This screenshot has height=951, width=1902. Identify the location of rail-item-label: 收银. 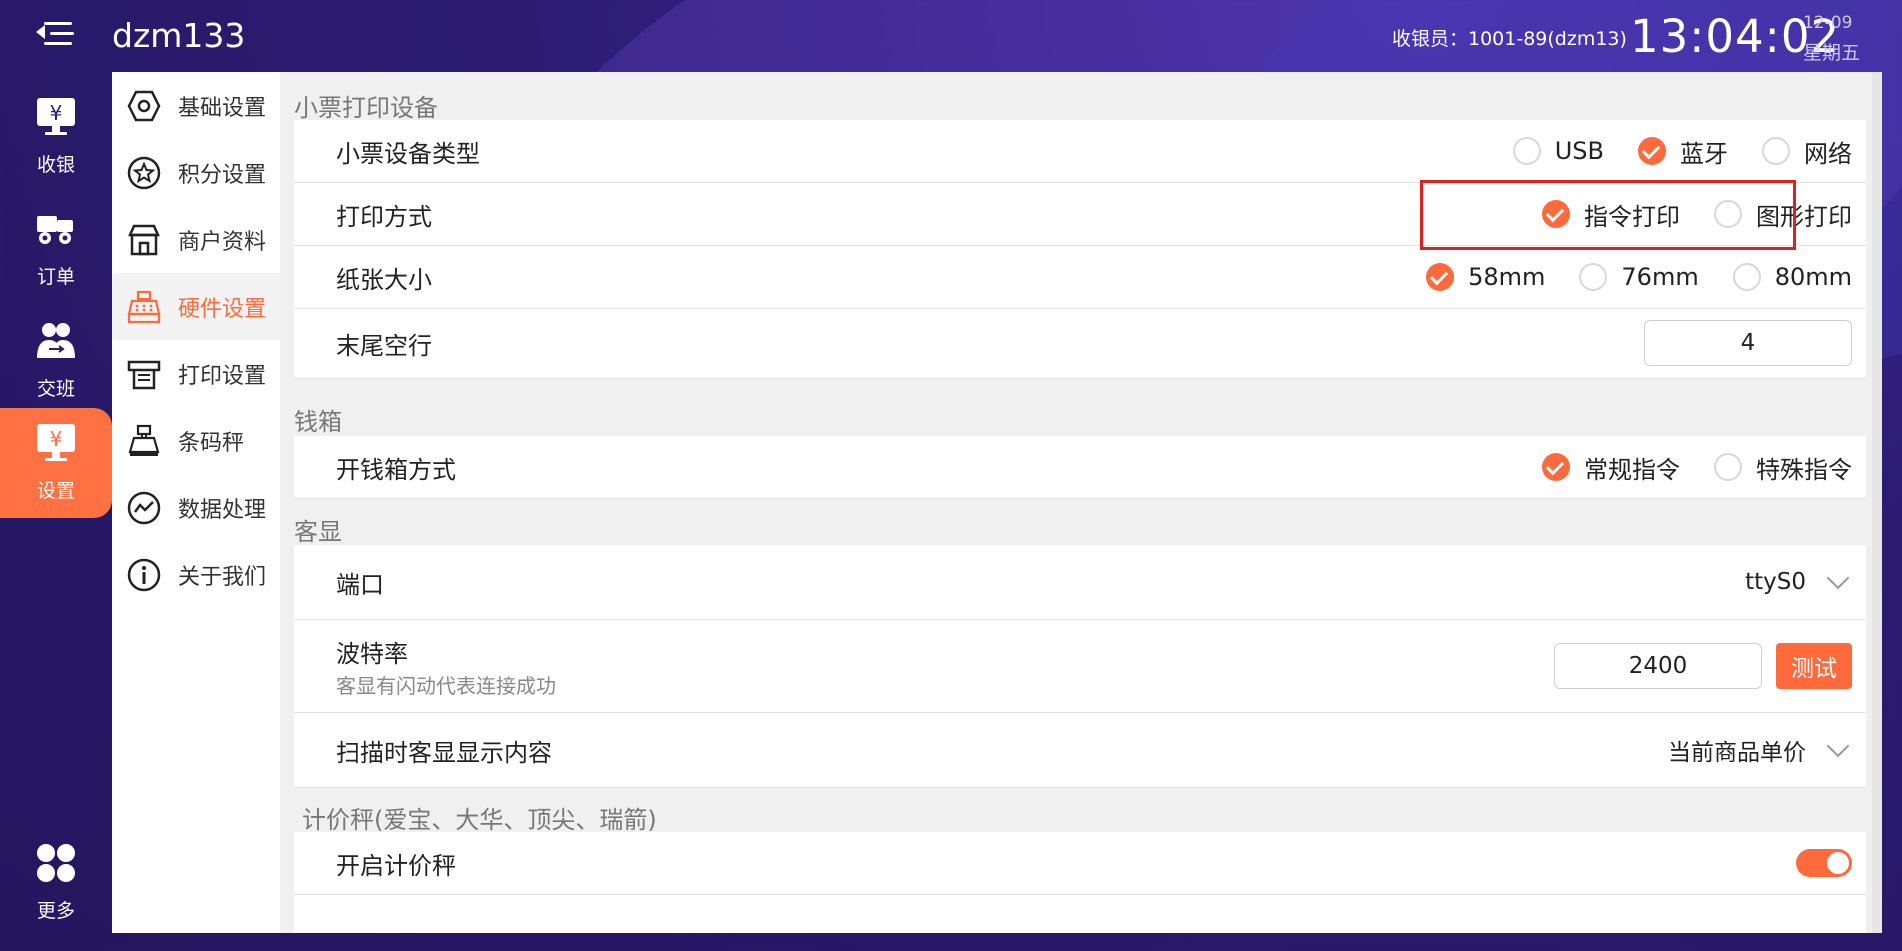
(55, 165).